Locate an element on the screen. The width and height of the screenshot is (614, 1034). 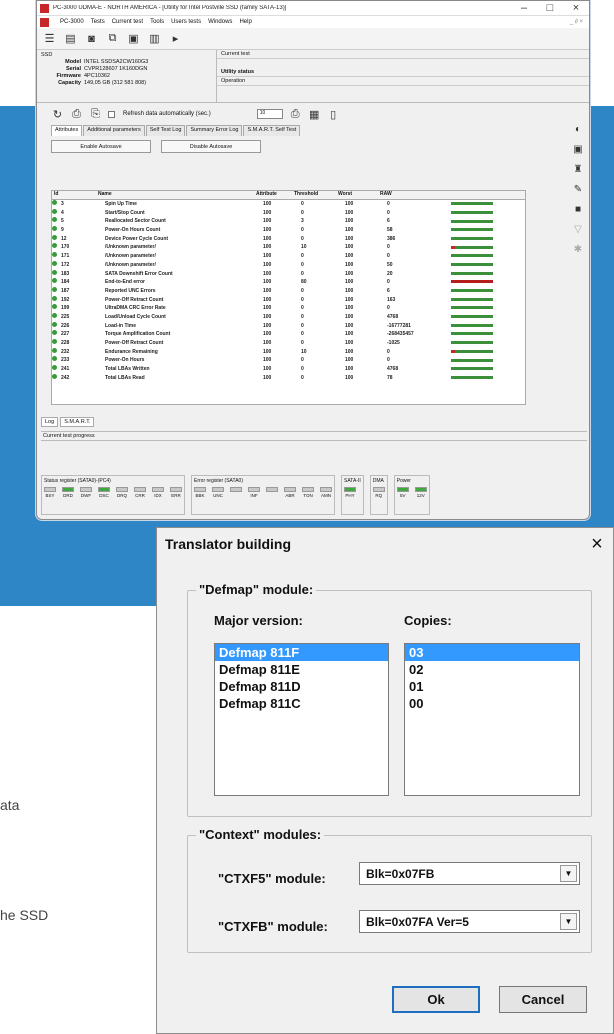
table-row: 172/Unknown parameter/100 0 100 50 is located at coordinates (288, 265).